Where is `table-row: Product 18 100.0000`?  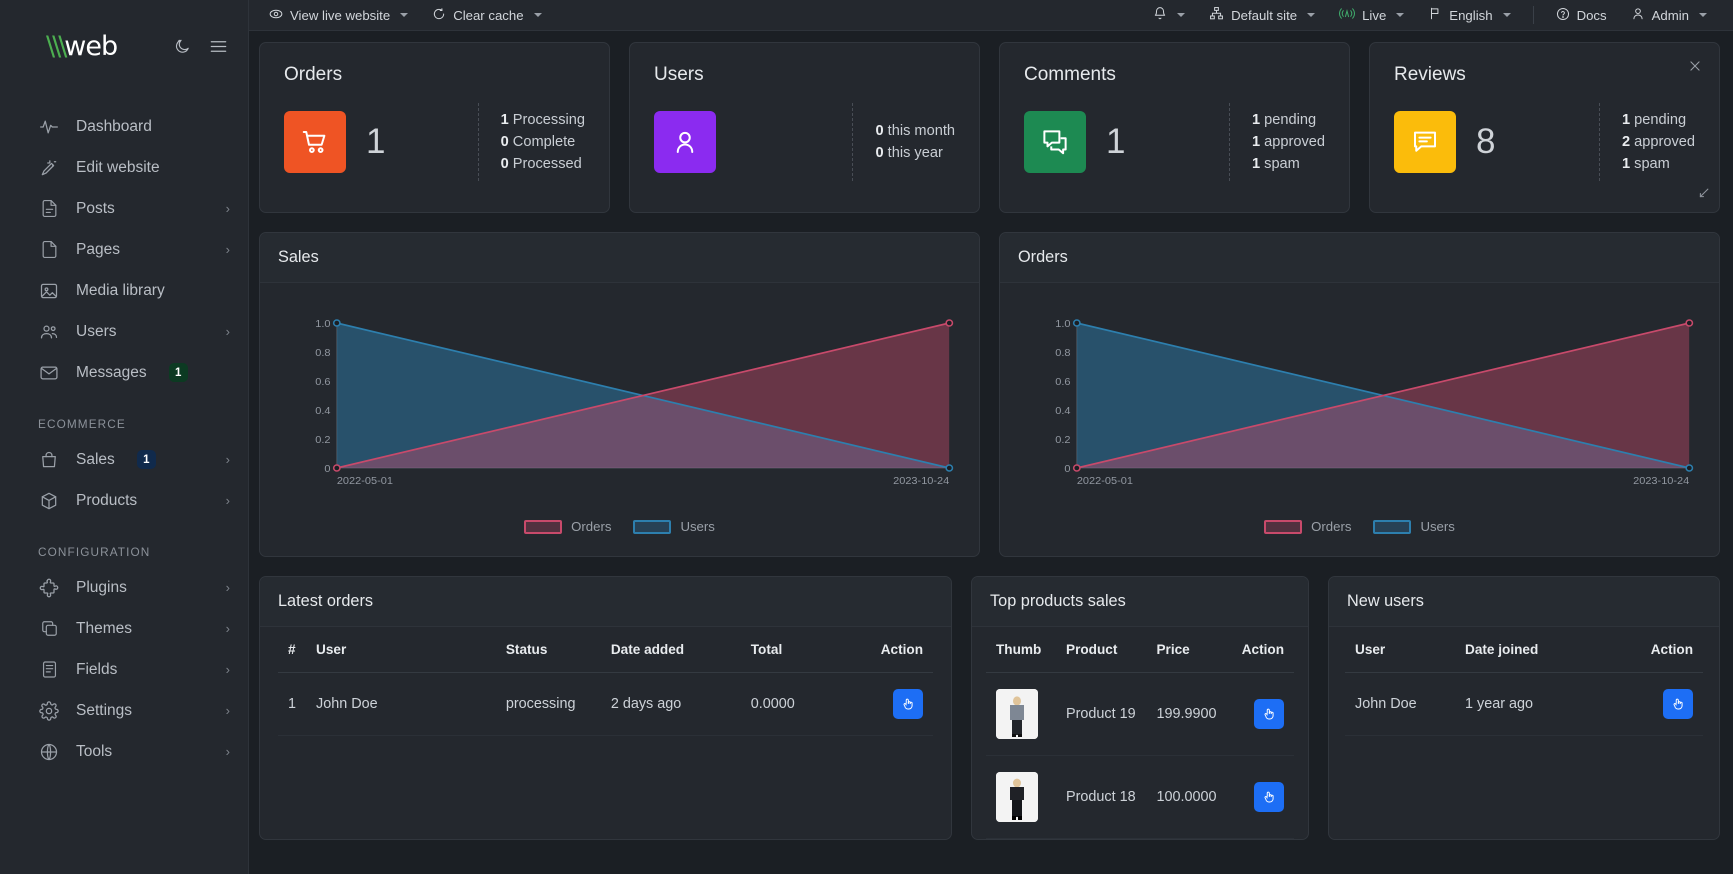
table-row: Product 18 100.0000 is located at coordinates (1140, 797).